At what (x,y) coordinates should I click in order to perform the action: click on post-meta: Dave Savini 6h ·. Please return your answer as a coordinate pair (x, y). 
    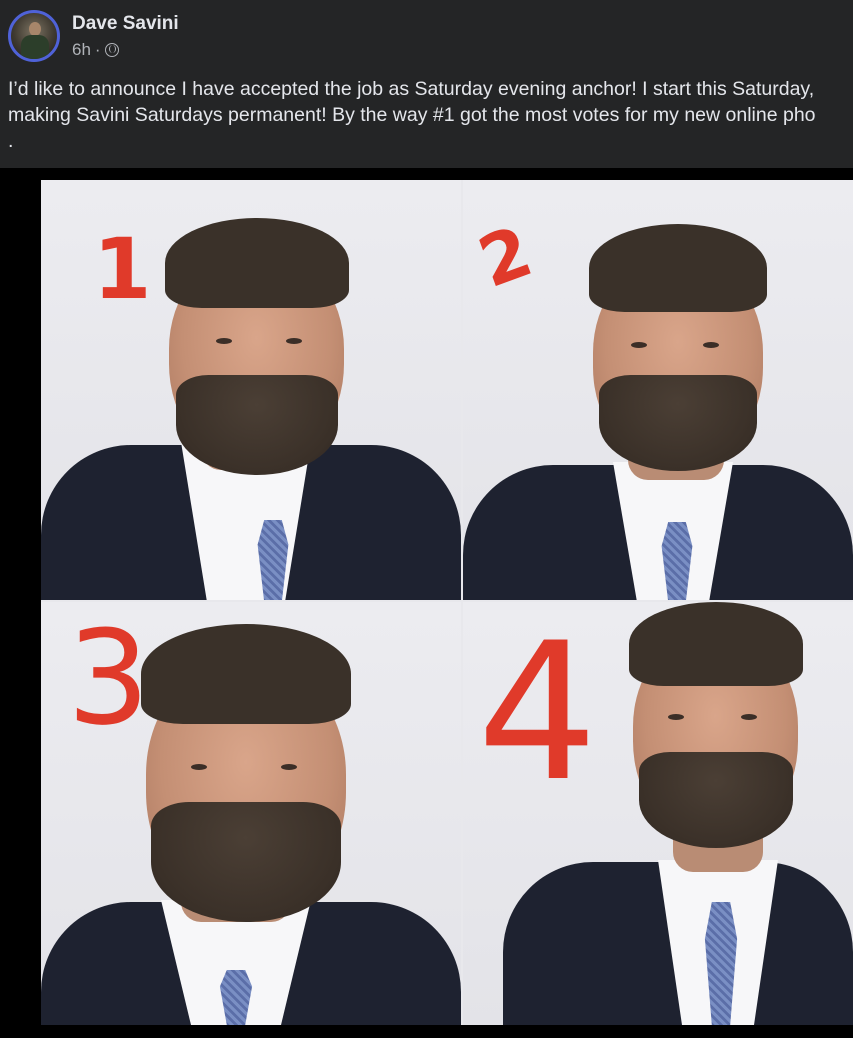
    Looking at the image, I should click on (125, 37).